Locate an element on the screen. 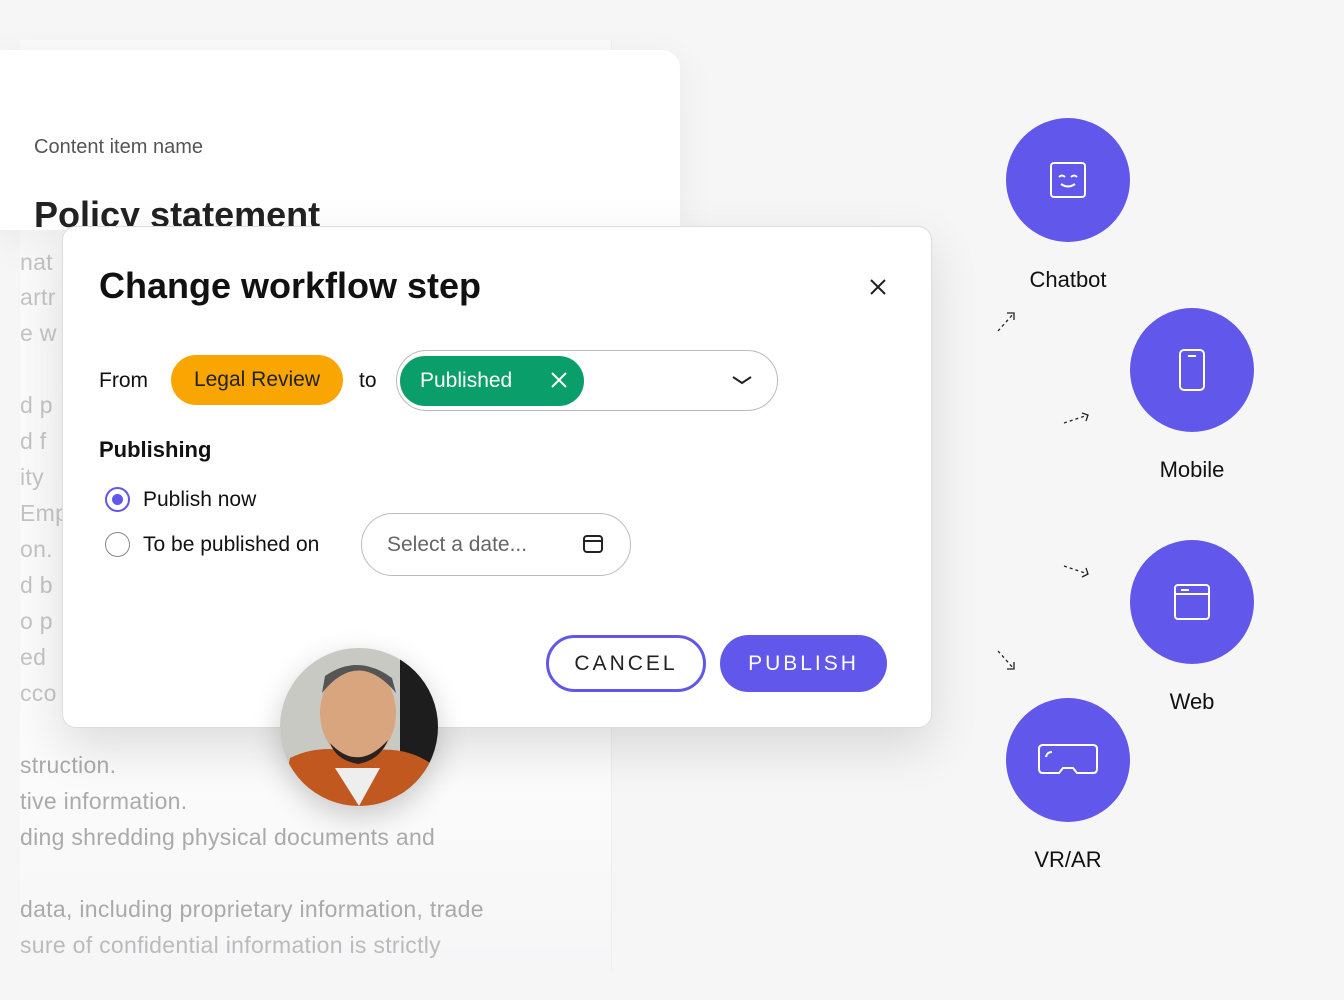 Image resolution: width=1344 pixels, height=1000 pixels. to-label: to is located at coordinates (368, 380).